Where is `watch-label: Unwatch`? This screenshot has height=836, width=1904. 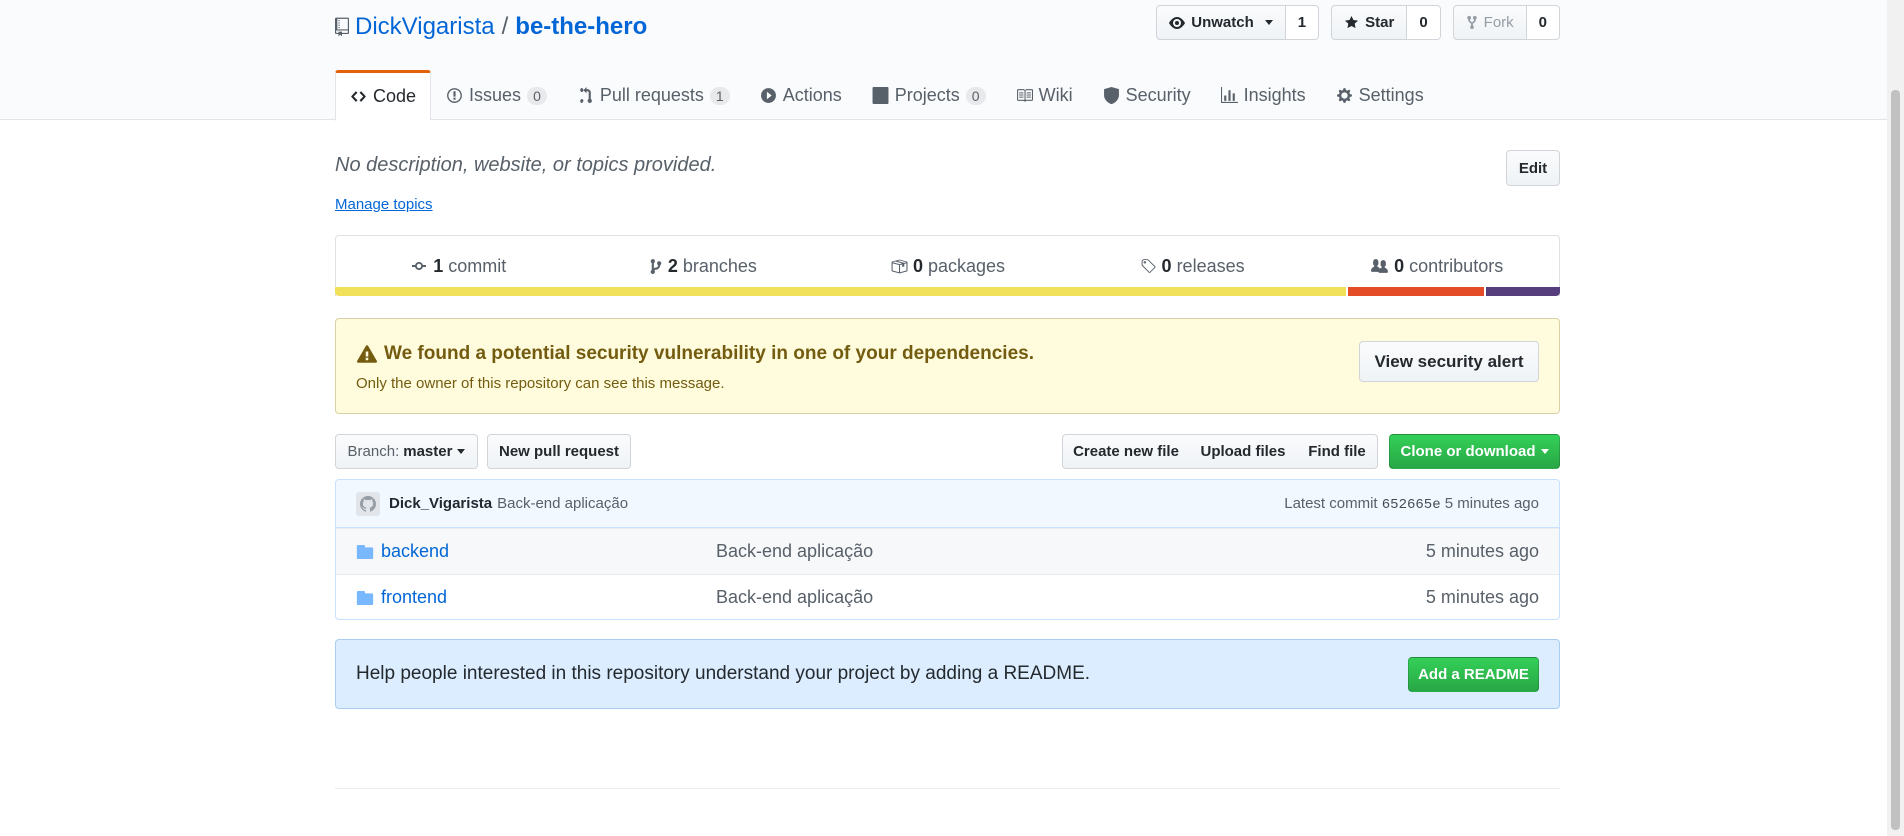
watch-label: Unwatch is located at coordinates (1222, 22).